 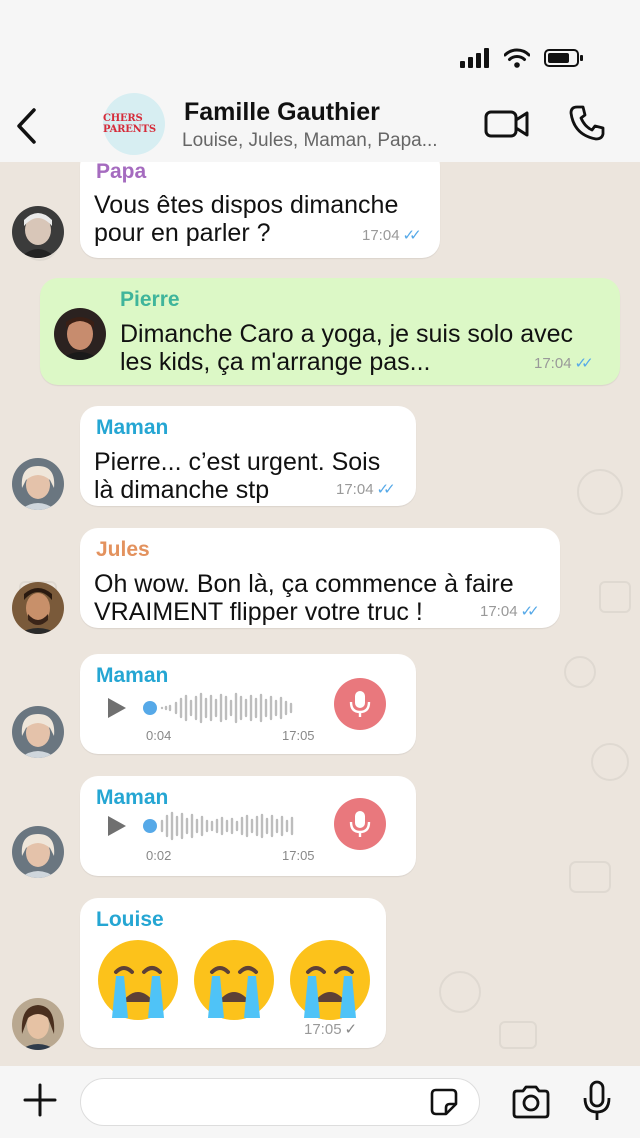 I want to click on group-avatar: CHERS PARENTS, so click(x=134, y=124).